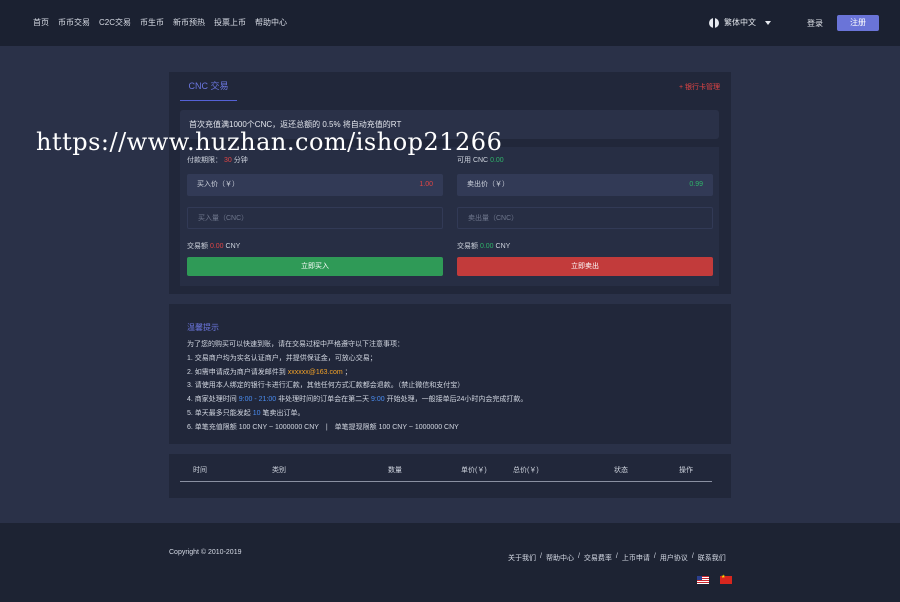 This screenshot has width=900, height=602. I want to click on login-link: 登录, so click(815, 23).